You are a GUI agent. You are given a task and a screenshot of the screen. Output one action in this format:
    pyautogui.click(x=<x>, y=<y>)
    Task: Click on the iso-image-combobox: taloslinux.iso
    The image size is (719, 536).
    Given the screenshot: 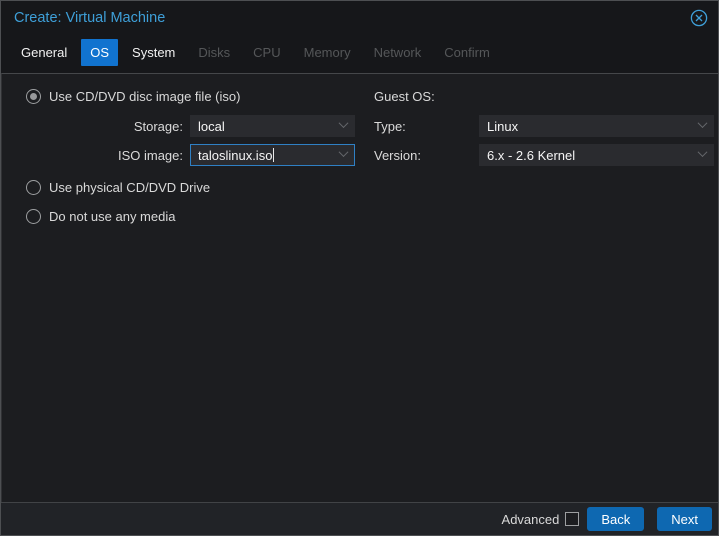 What is the action you would take?
    pyautogui.click(x=272, y=155)
    